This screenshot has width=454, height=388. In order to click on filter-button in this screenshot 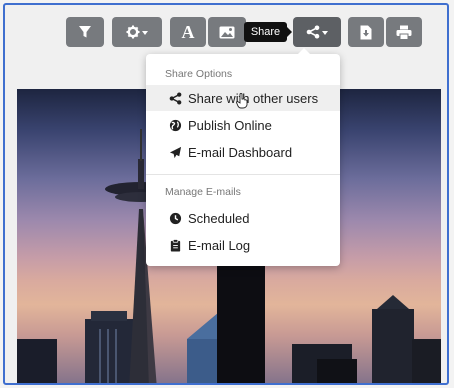, I will do `click(85, 32)`.